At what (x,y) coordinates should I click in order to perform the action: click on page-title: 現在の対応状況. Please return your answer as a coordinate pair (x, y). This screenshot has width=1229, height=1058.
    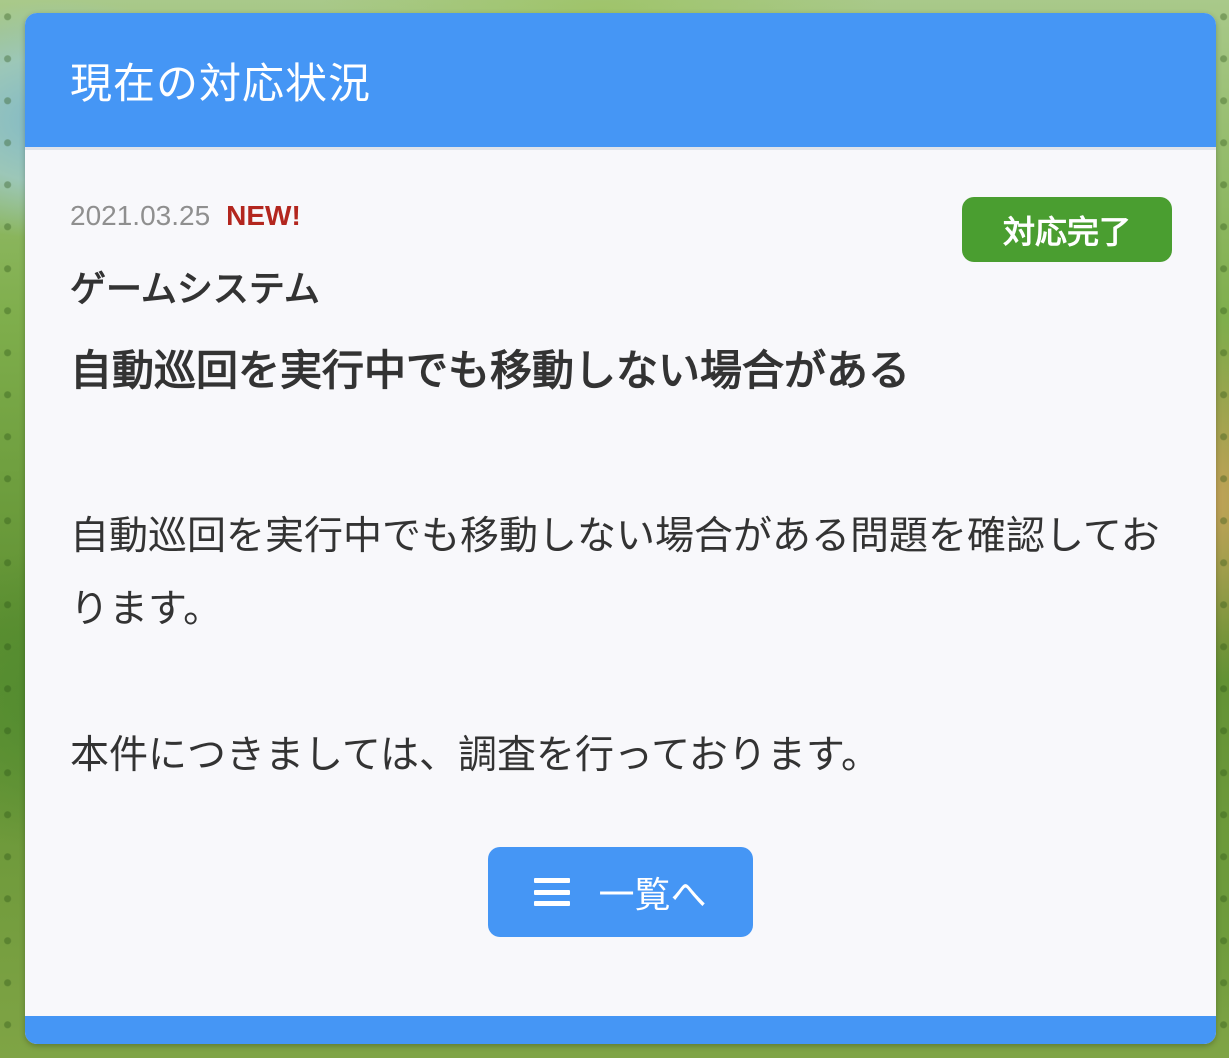
    Looking at the image, I should click on (221, 83).